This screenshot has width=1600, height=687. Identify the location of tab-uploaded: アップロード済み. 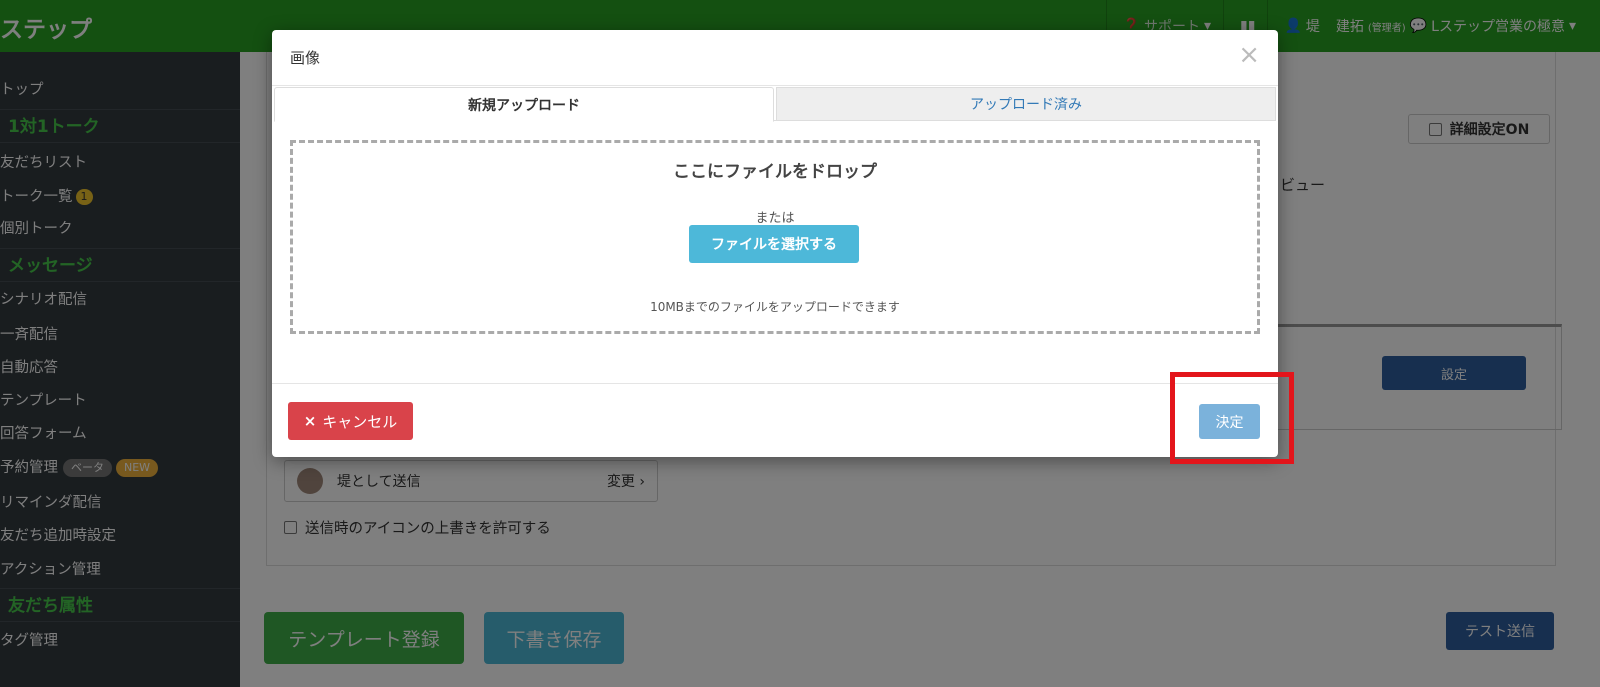
(1026, 104).